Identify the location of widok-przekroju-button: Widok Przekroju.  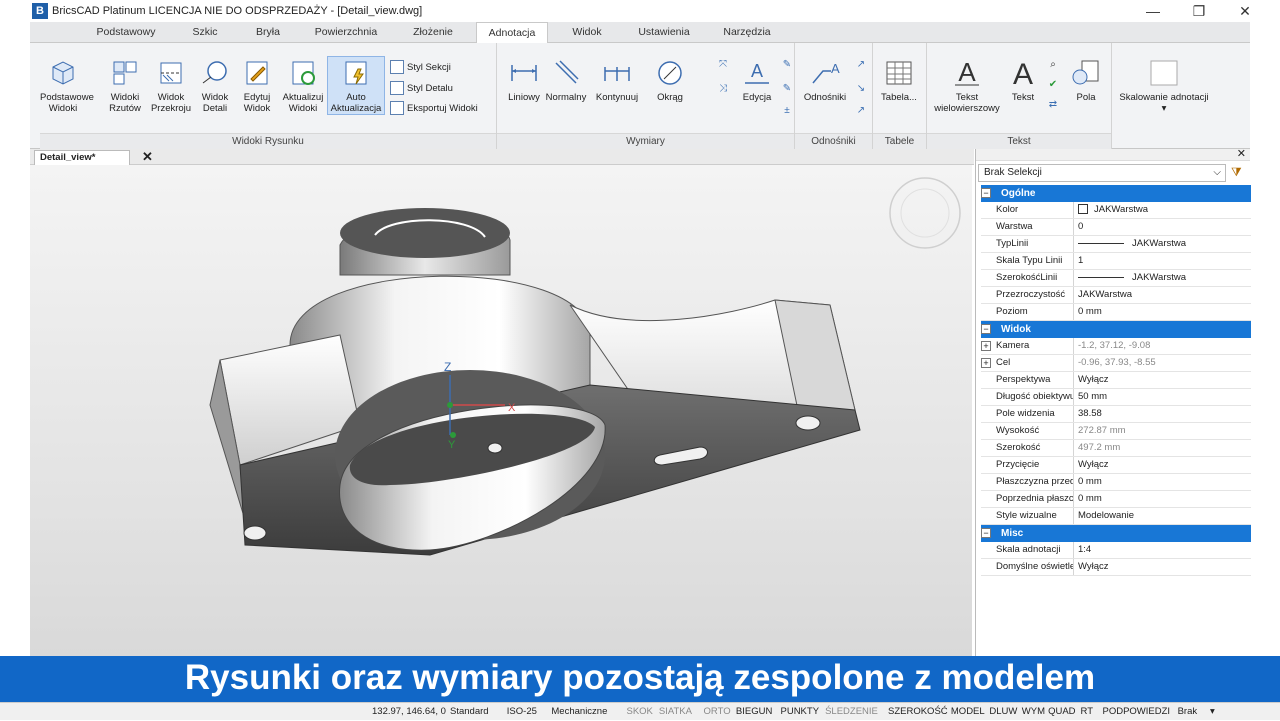
(171, 85).